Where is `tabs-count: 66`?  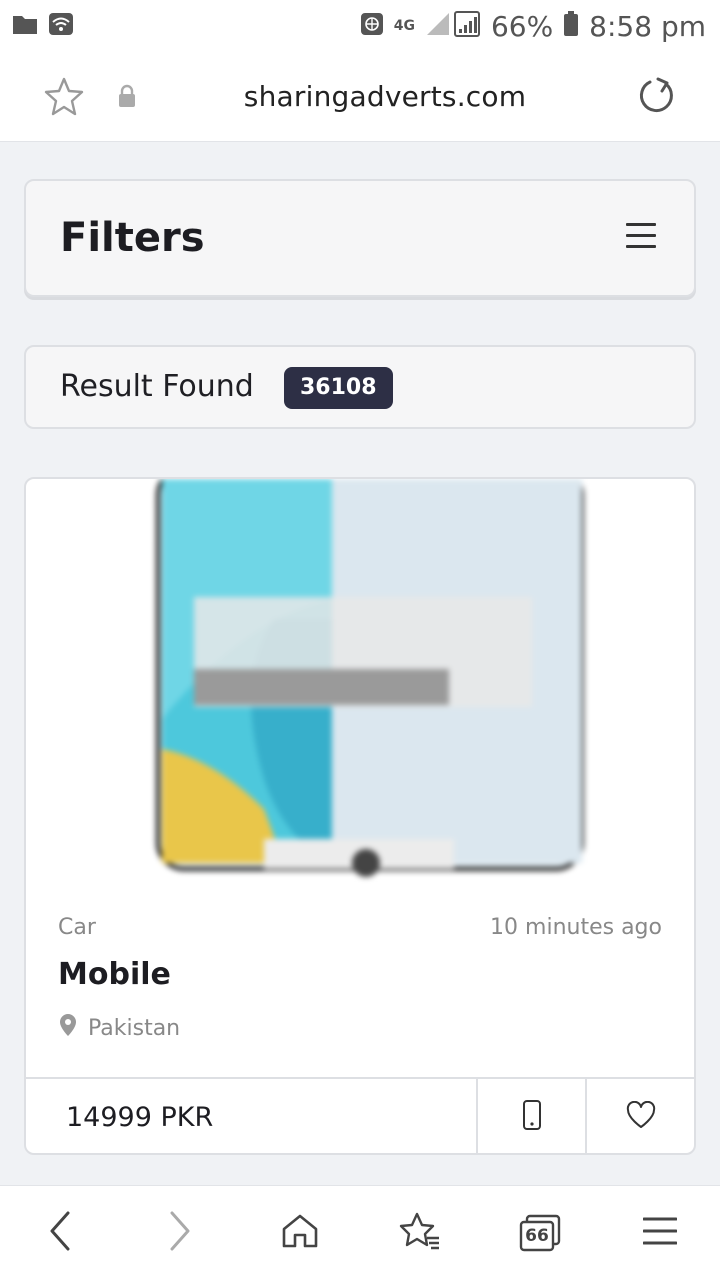
tabs-count: 66 is located at coordinates (537, 1236).